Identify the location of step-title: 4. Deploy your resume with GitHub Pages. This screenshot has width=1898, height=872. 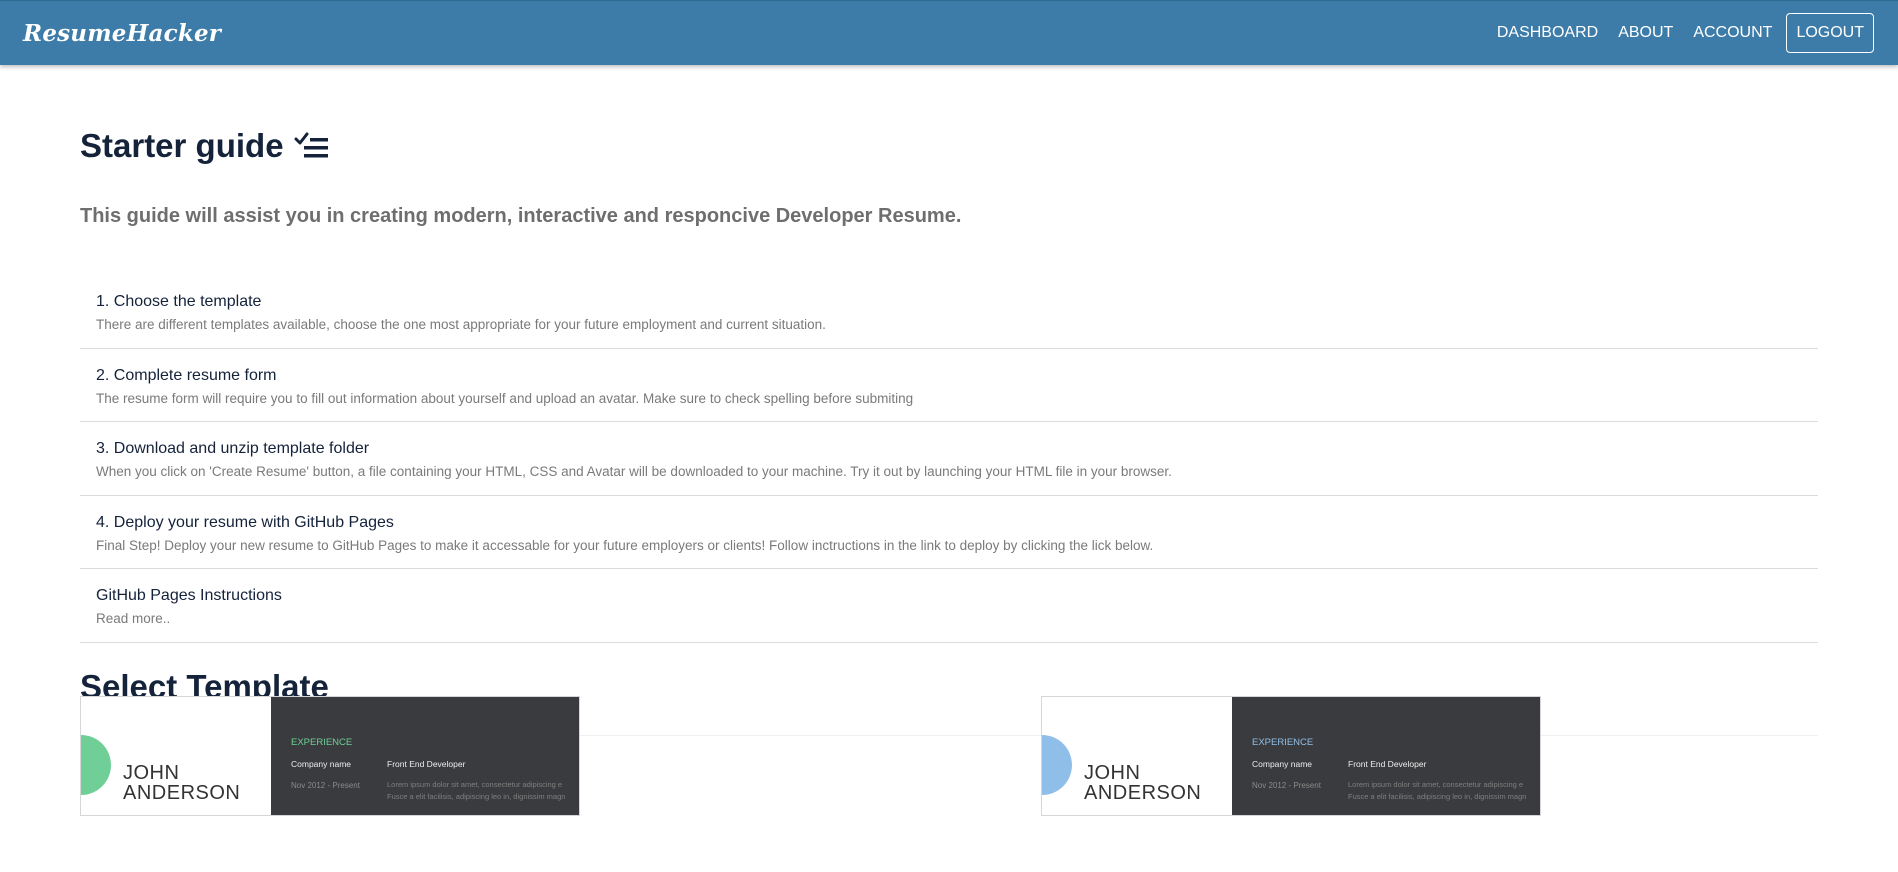
(245, 522).